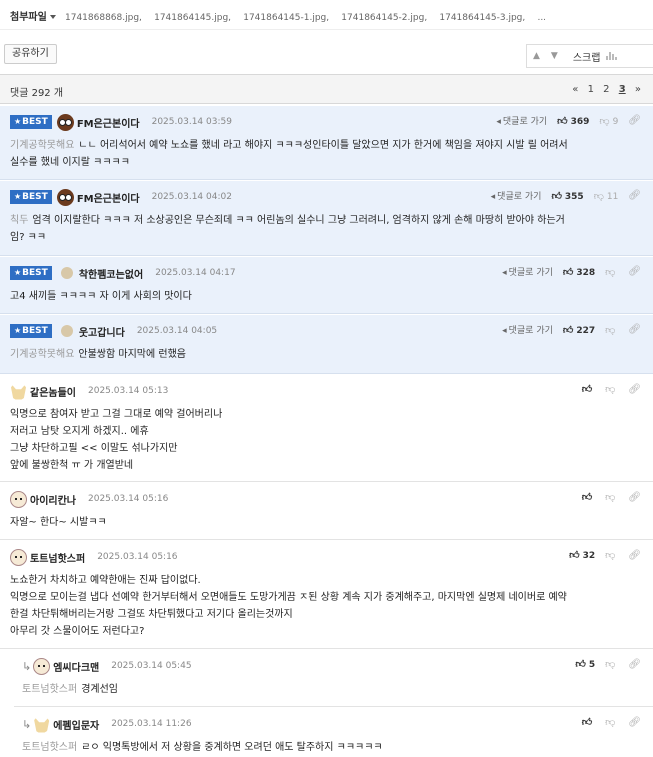  I want to click on comment: 아이리칸나 2025.03.14 05:16 👍︎ 👎︎ 🔗︎ 자알~ 한다~ 시발ㅋㅋ, so click(326, 511).